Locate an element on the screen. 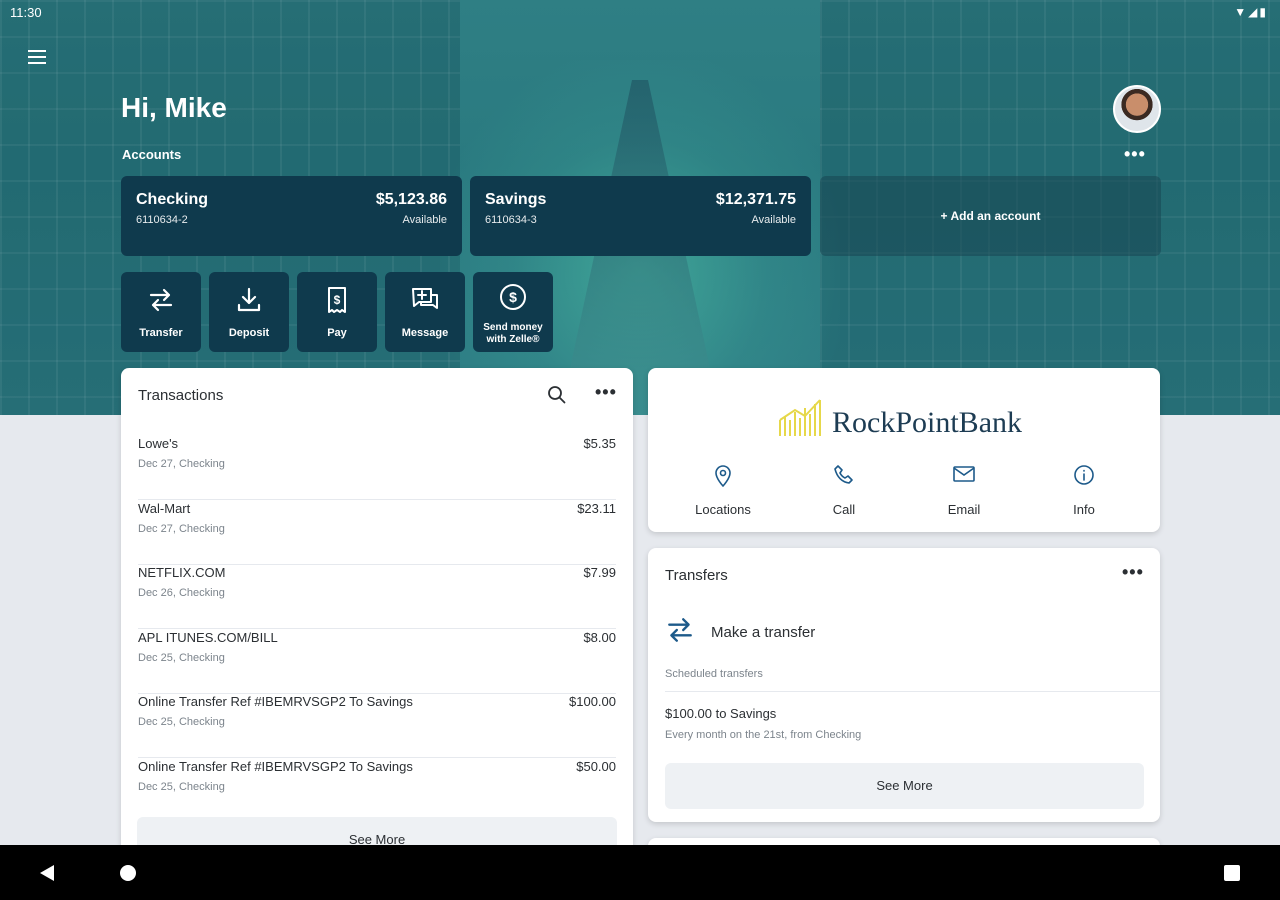 The width and height of the screenshot is (1280, 900). make-transfer-button: Make a transfer is located at coordinates (740, 632).